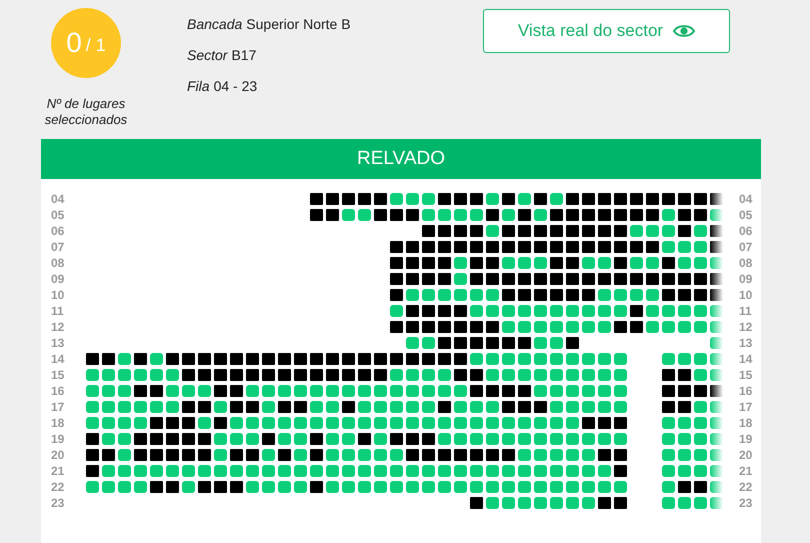 This screenshot has width=810, height=543. What do you see at coordinates (298, 24) in the screenshot?
I see `info-value: Superior Norte B` at bounding box center [298, 24].